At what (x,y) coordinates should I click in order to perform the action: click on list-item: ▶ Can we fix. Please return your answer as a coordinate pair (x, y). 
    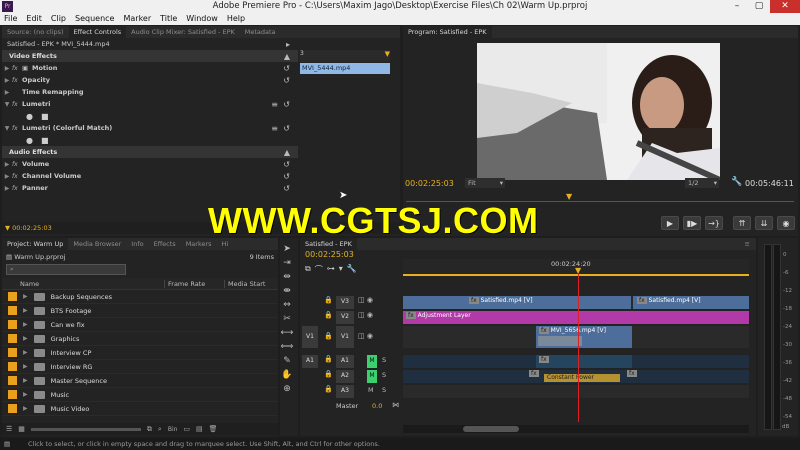
    Looking at the image, I should click on (140, 325).